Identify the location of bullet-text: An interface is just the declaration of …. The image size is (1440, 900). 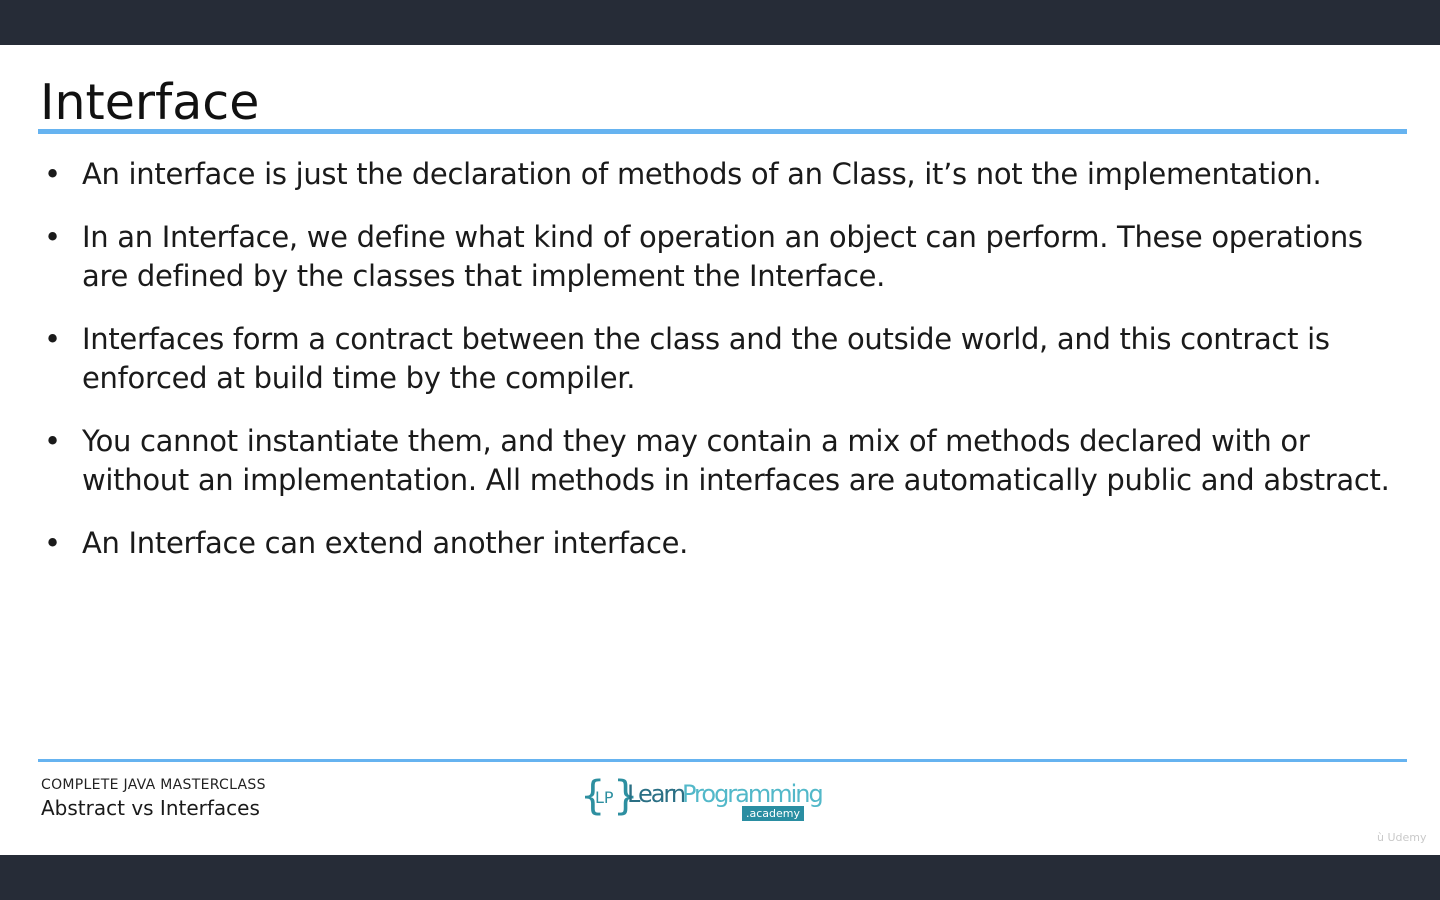
(702, 174).